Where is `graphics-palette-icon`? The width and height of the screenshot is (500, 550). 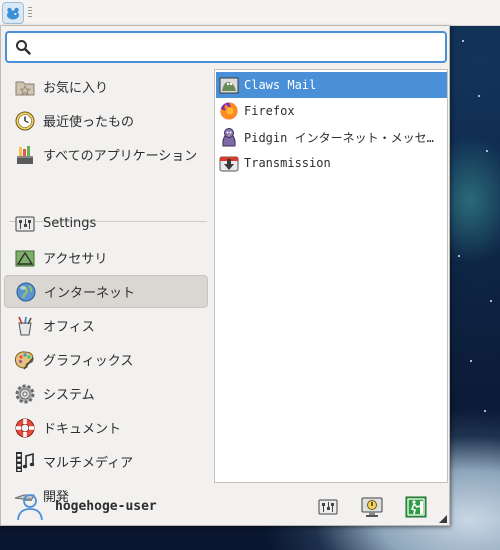
graphics-palette-icon is located at coordinates (25, 360).